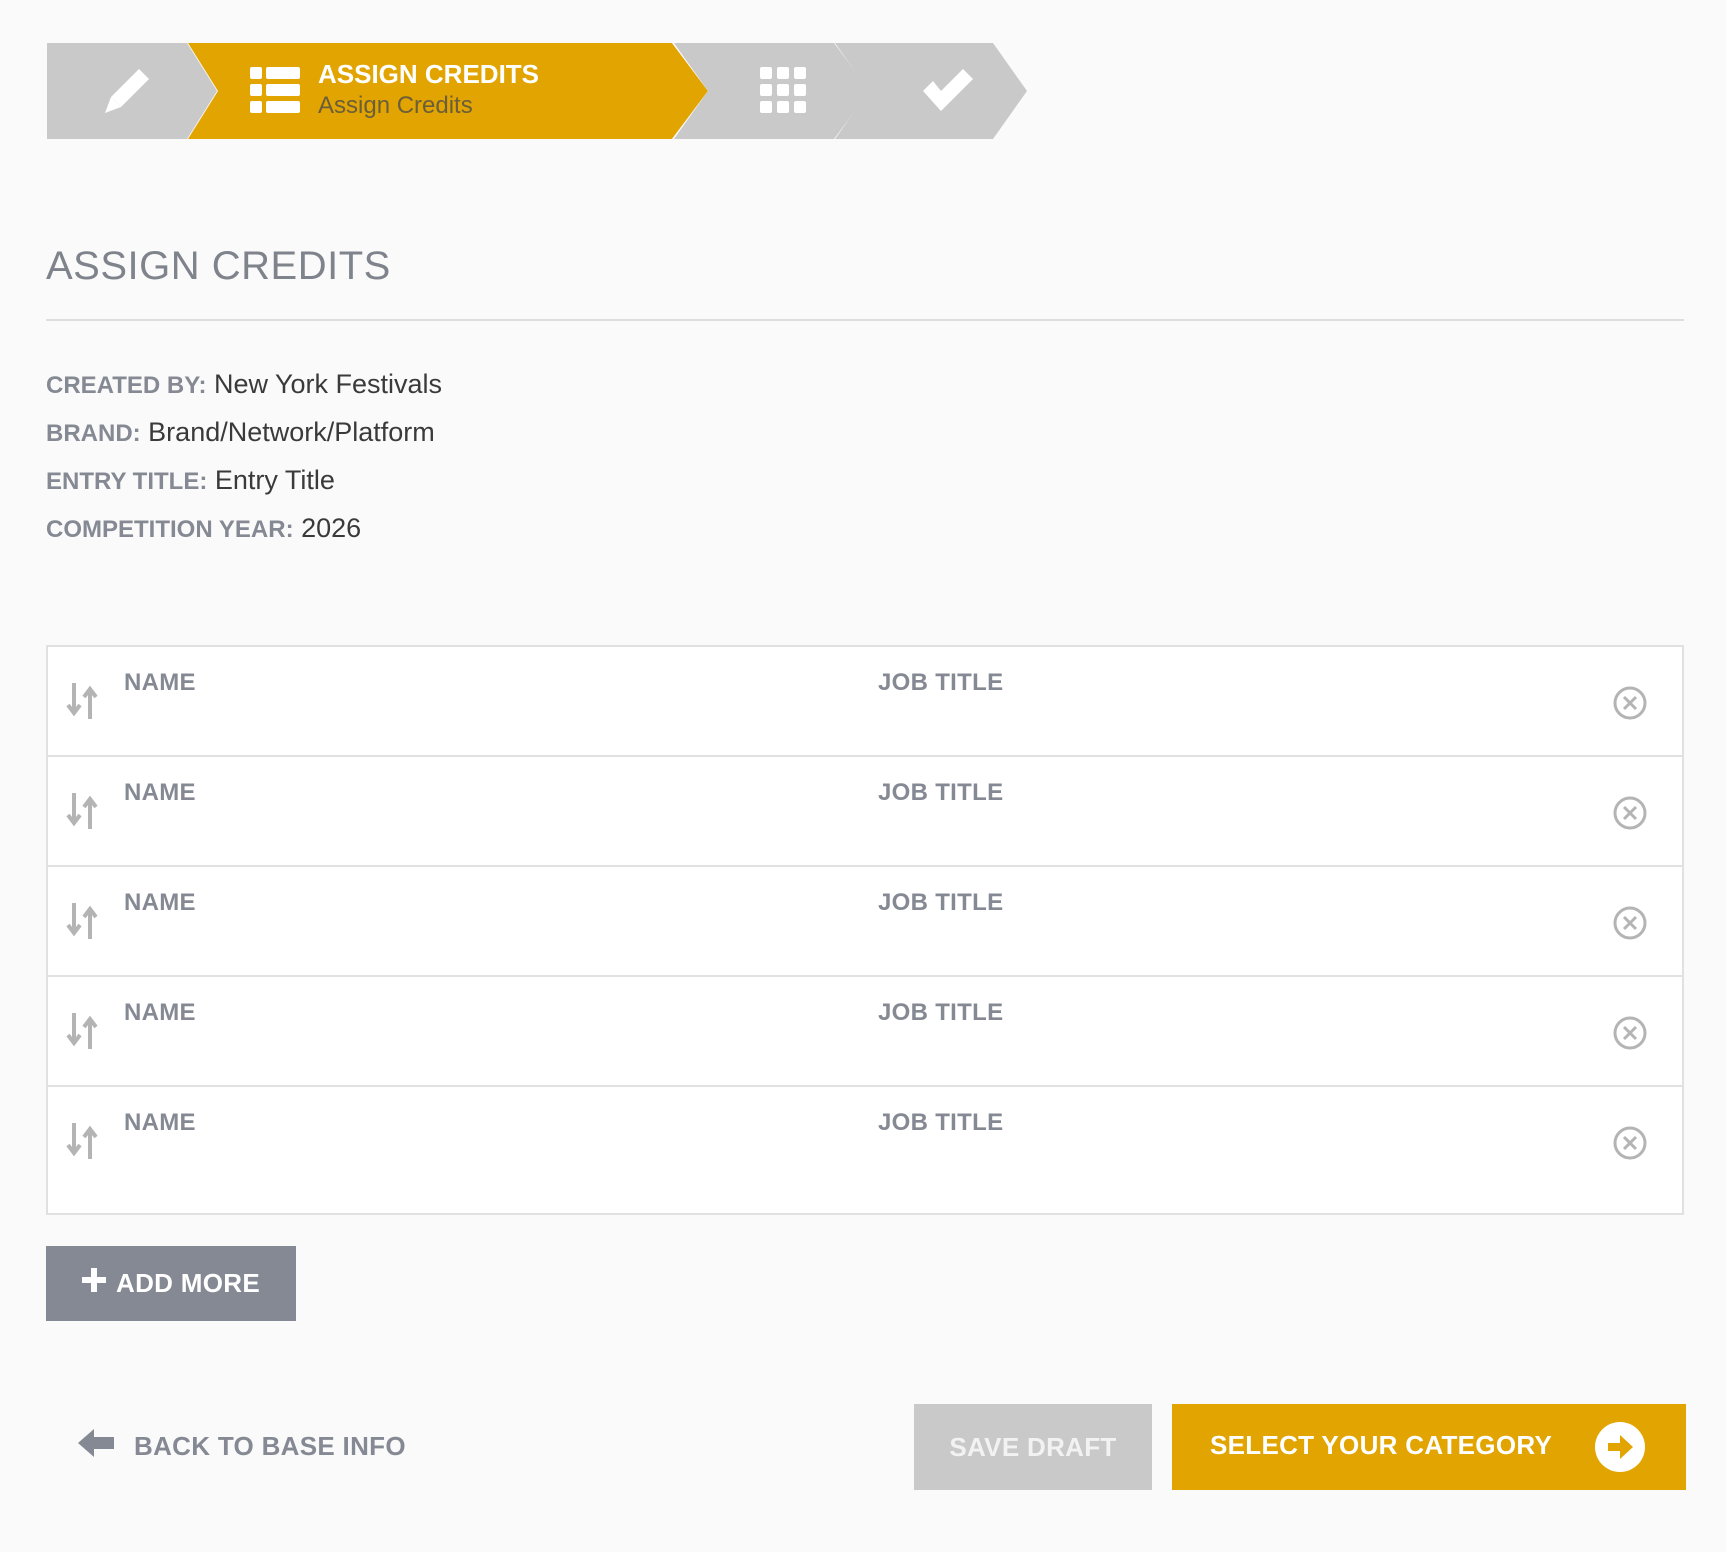 The height and width of the screenshot is (1552, 1726). I want to click on arrow-right-circle-icon, so click(1620, 1447).